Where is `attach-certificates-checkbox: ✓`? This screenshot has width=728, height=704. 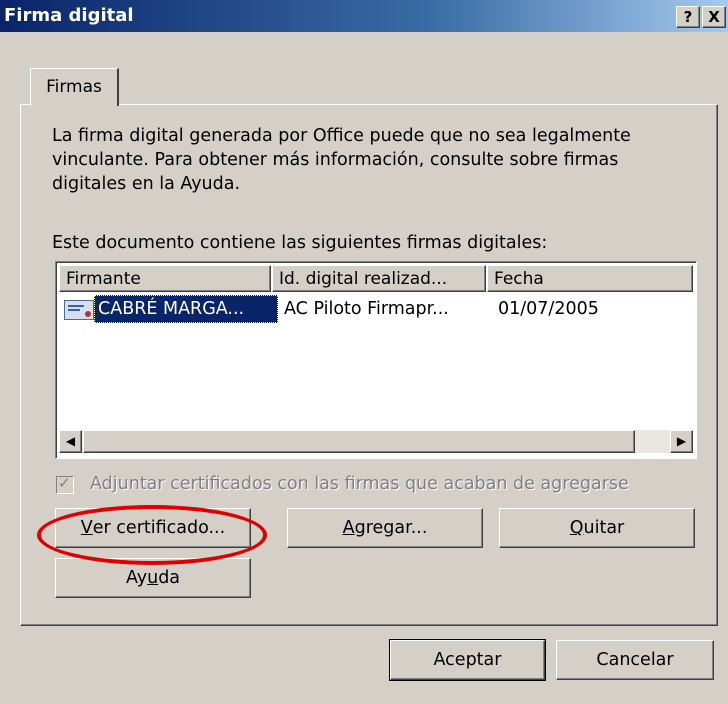
attach-certificates-checkbox: ✓ is located at coordinates (65, 484).